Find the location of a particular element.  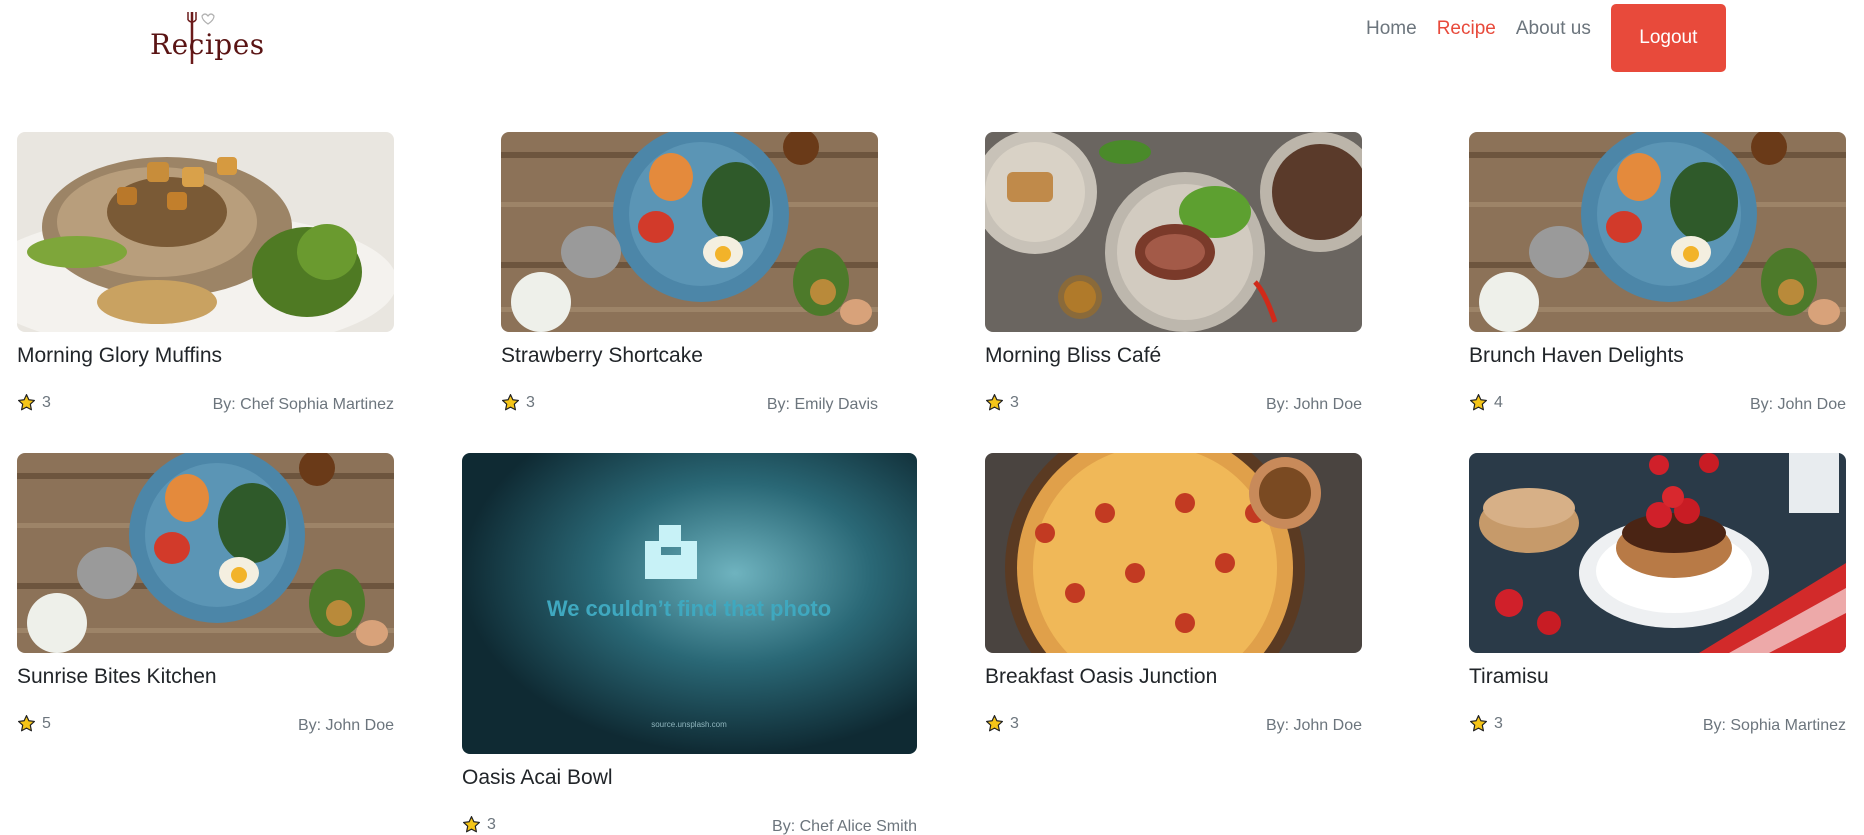

recipe-author: By: Sophia Martinez is located at coordinates (1774, 725).